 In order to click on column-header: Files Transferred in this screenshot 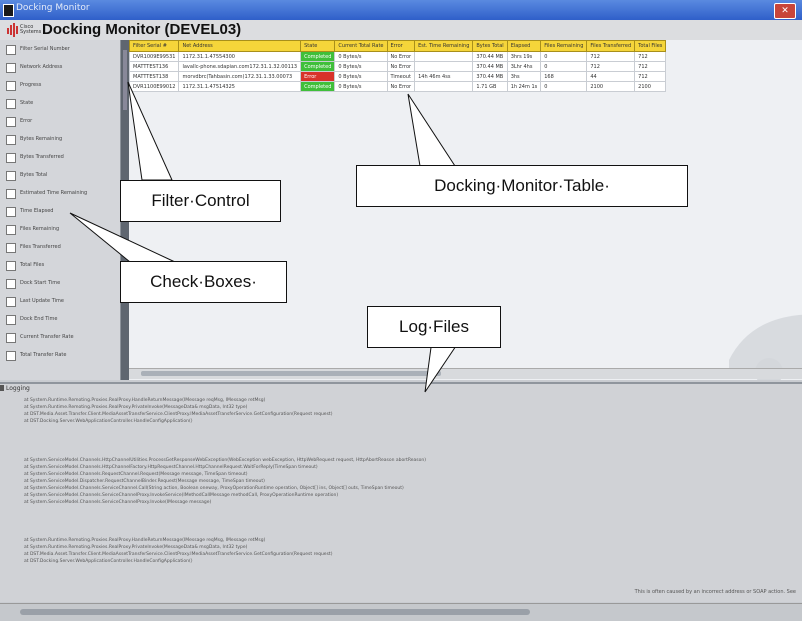, I will do `click(611, 46)`.